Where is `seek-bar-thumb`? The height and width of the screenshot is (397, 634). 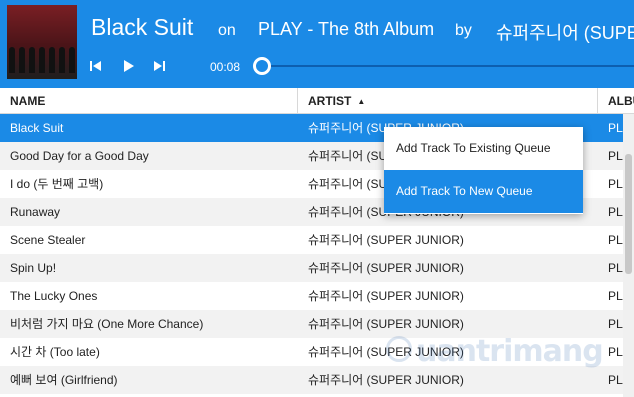 seek-bar-thumb is located at coordinates (262, 66).